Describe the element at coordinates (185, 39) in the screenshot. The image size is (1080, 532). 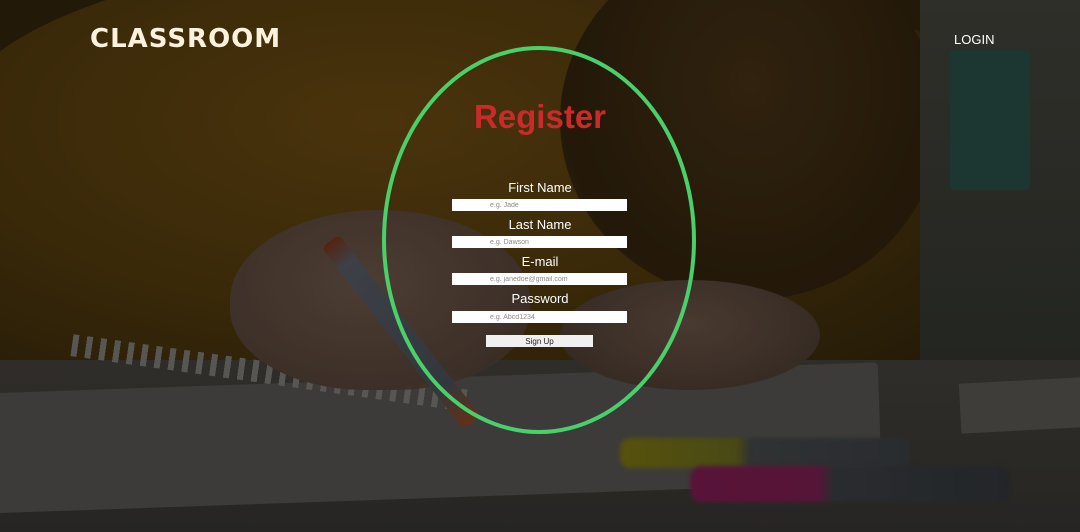
I see `site-logo: CLASSROOM` at that location.